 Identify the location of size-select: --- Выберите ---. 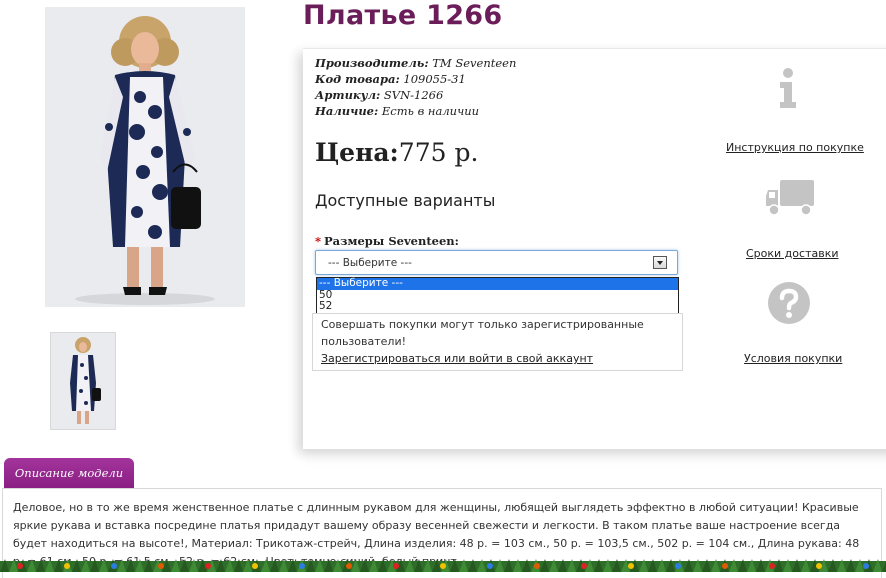
(496, 262).